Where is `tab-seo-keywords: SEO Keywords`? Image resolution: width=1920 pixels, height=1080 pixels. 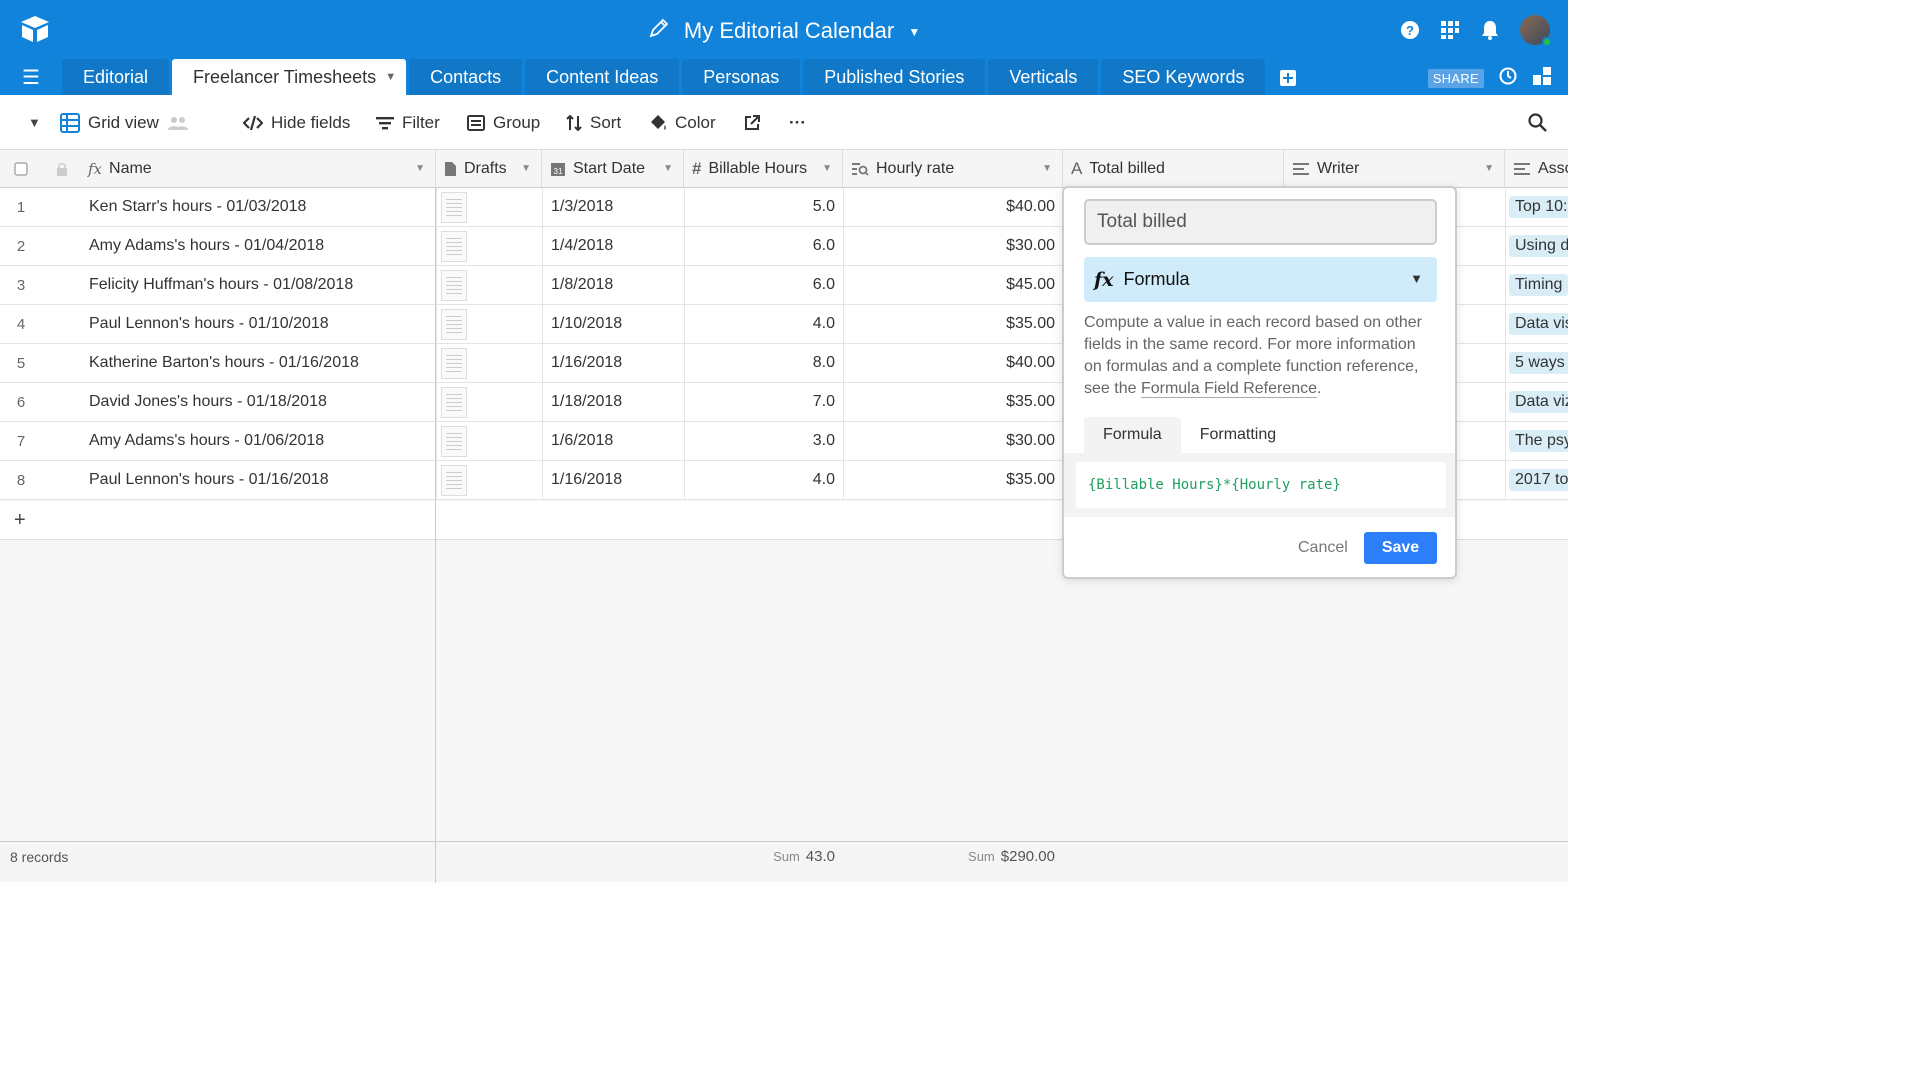 tab-seo-keywords: SEO Keywords is located at coordinates (1183, 77).